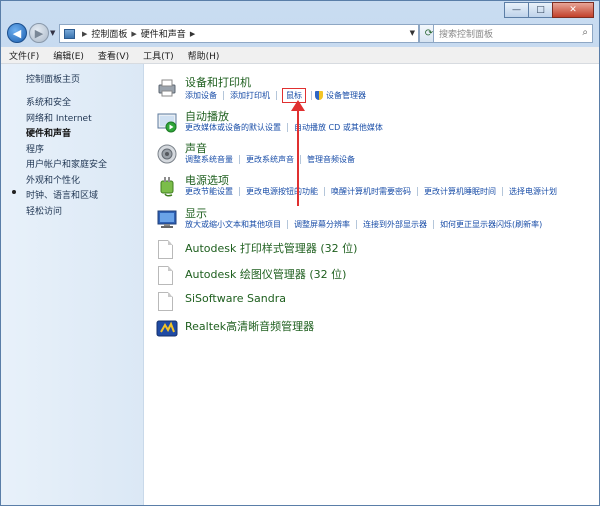 This screenshot has height=506, width=600. I want to click on program-title: Realtek高清晰音频管理器, so click(249, 326).